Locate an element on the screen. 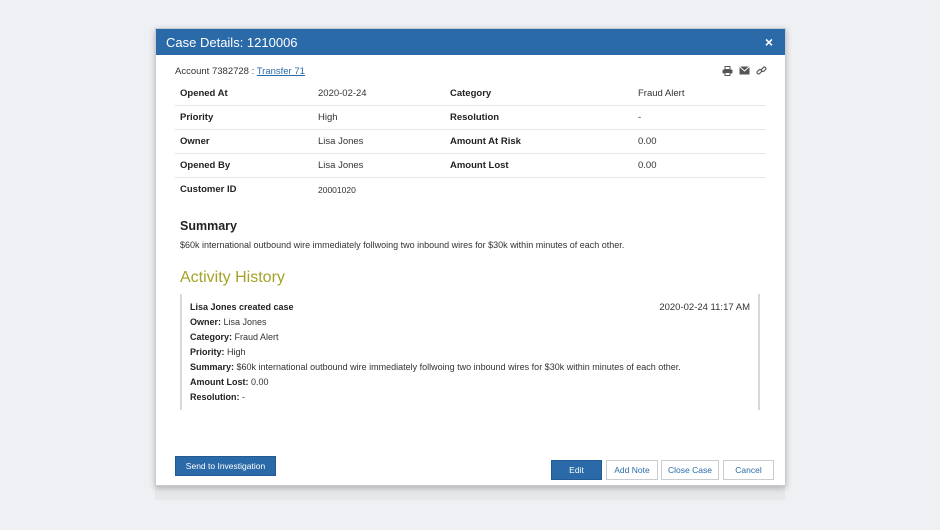 The height and width of the screenshot is (530, 940). activity-owner-line: Owner: Lisa Jones is located at coordinates (228, 322).